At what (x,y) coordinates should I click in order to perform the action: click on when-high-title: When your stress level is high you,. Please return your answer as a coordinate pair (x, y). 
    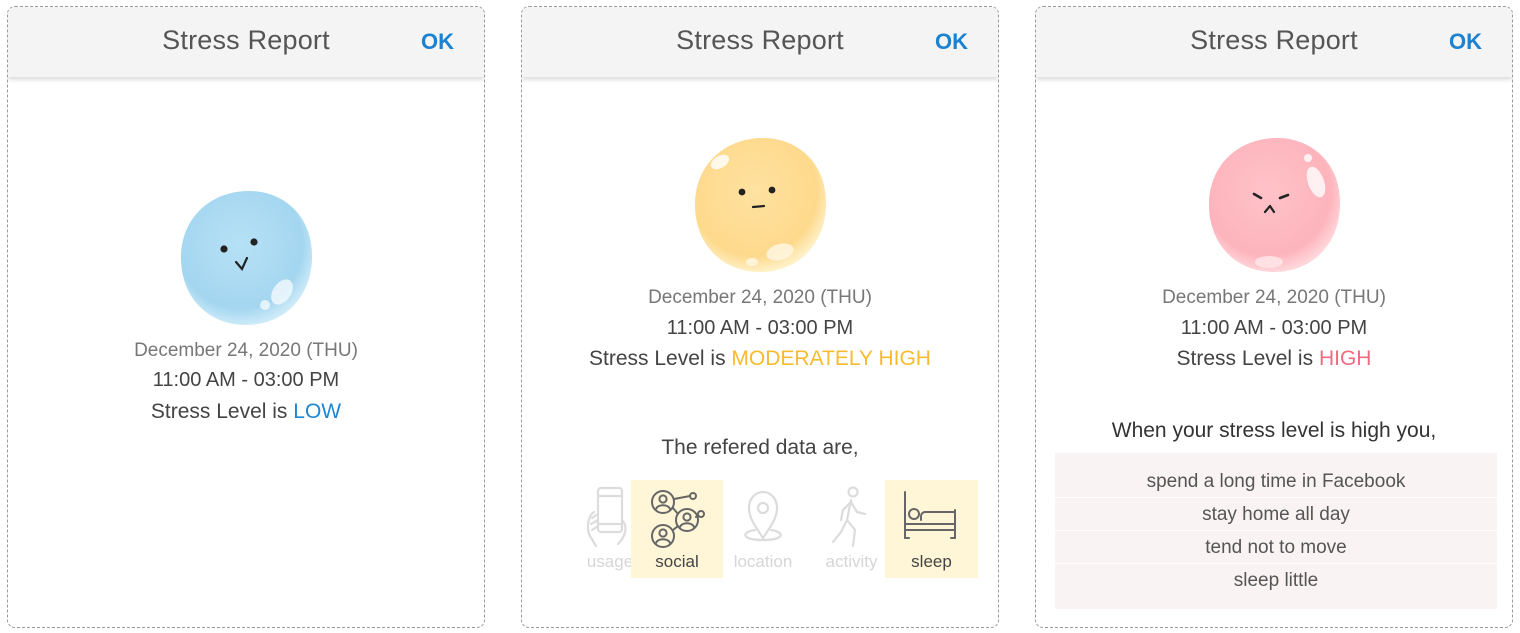
    Looking at the image, I should click on (1274, 430).